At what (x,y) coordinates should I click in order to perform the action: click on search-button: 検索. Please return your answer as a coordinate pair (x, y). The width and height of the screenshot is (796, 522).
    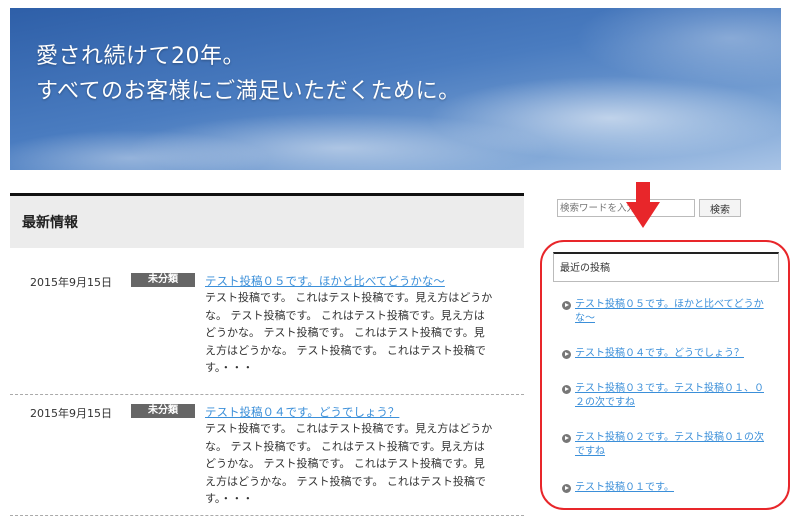
    Looking at the image, I should click on (720, 208).